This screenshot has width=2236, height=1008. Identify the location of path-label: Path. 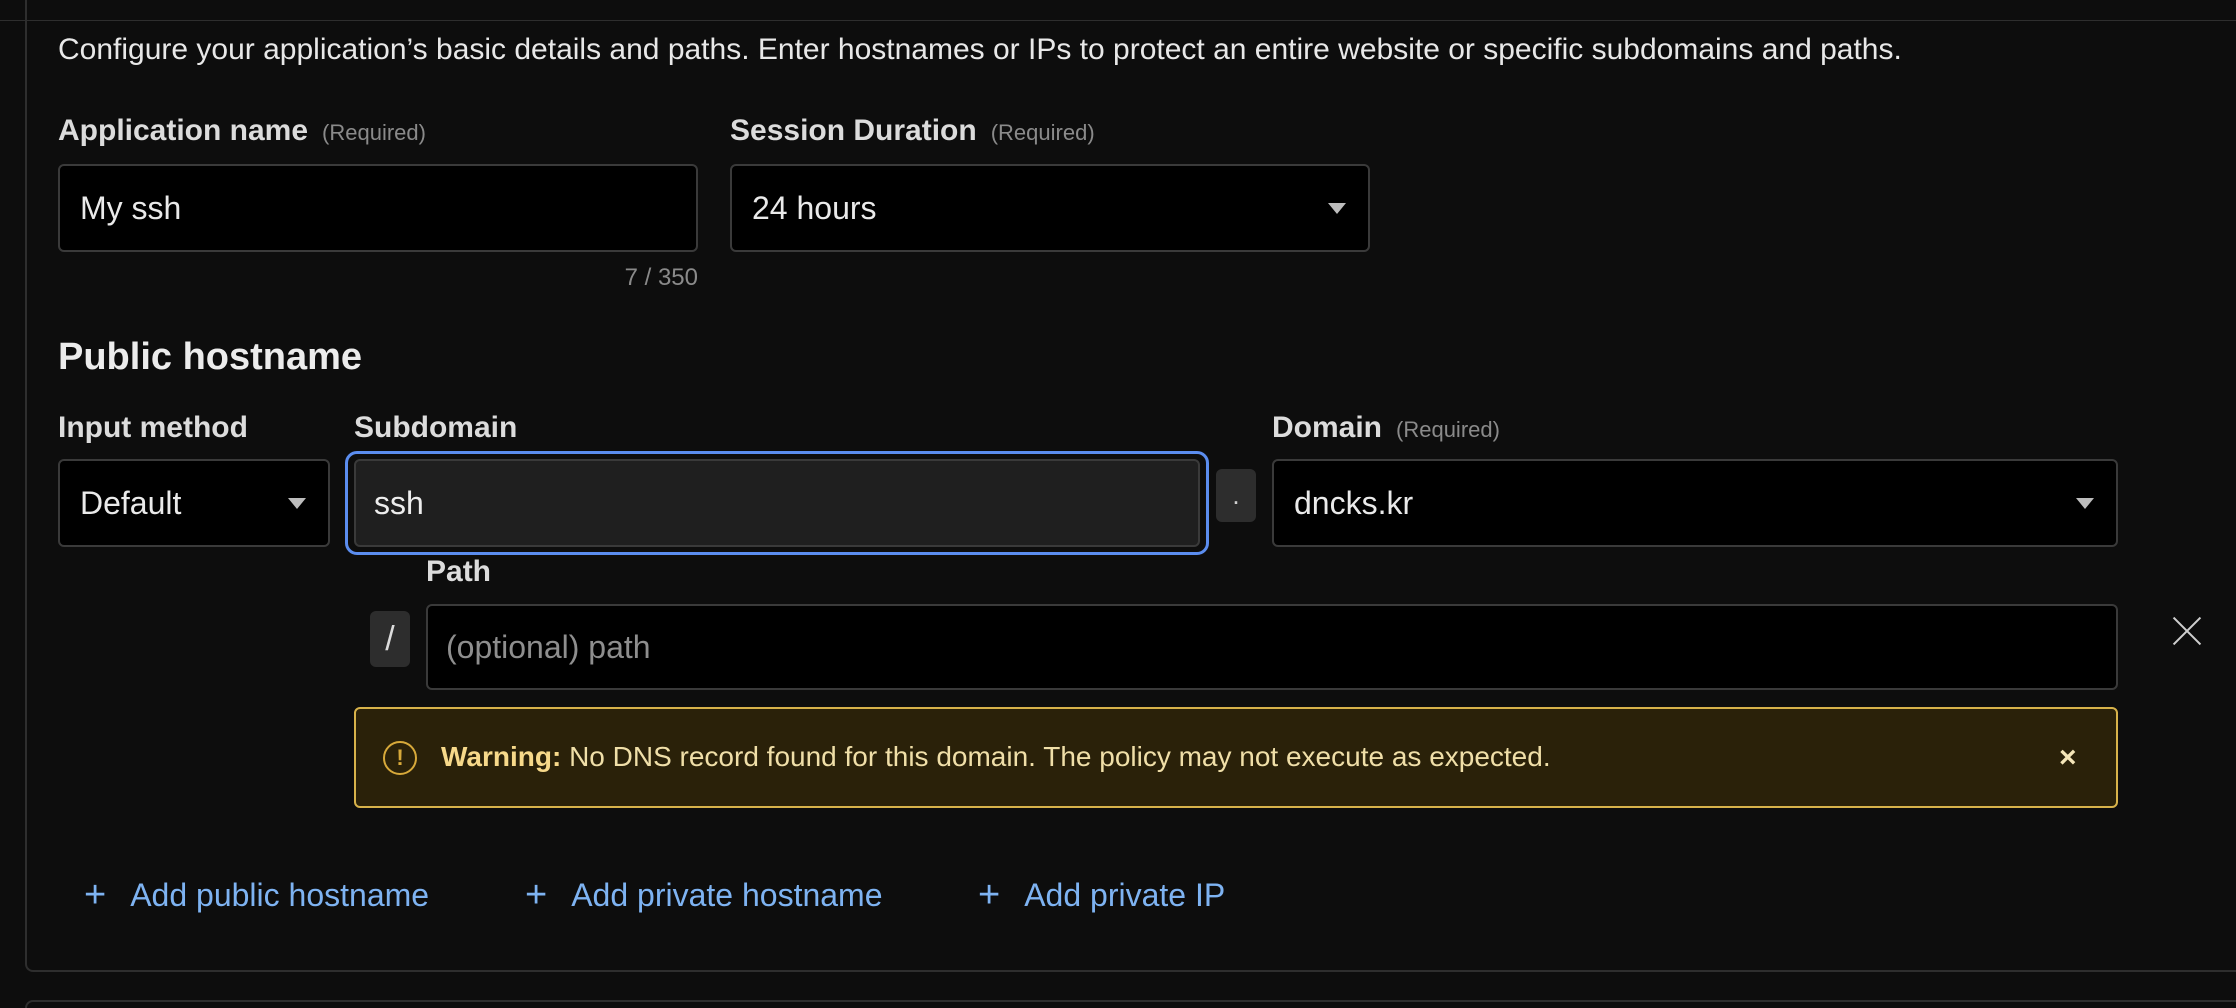
(459, 571).